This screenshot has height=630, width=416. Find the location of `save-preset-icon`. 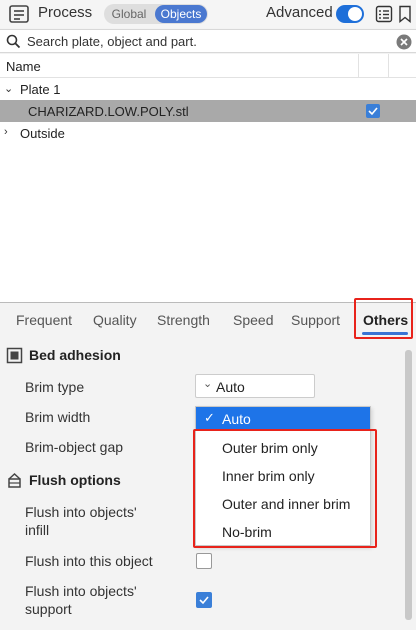

save-preset-icon is located at coordinates (405, 14).